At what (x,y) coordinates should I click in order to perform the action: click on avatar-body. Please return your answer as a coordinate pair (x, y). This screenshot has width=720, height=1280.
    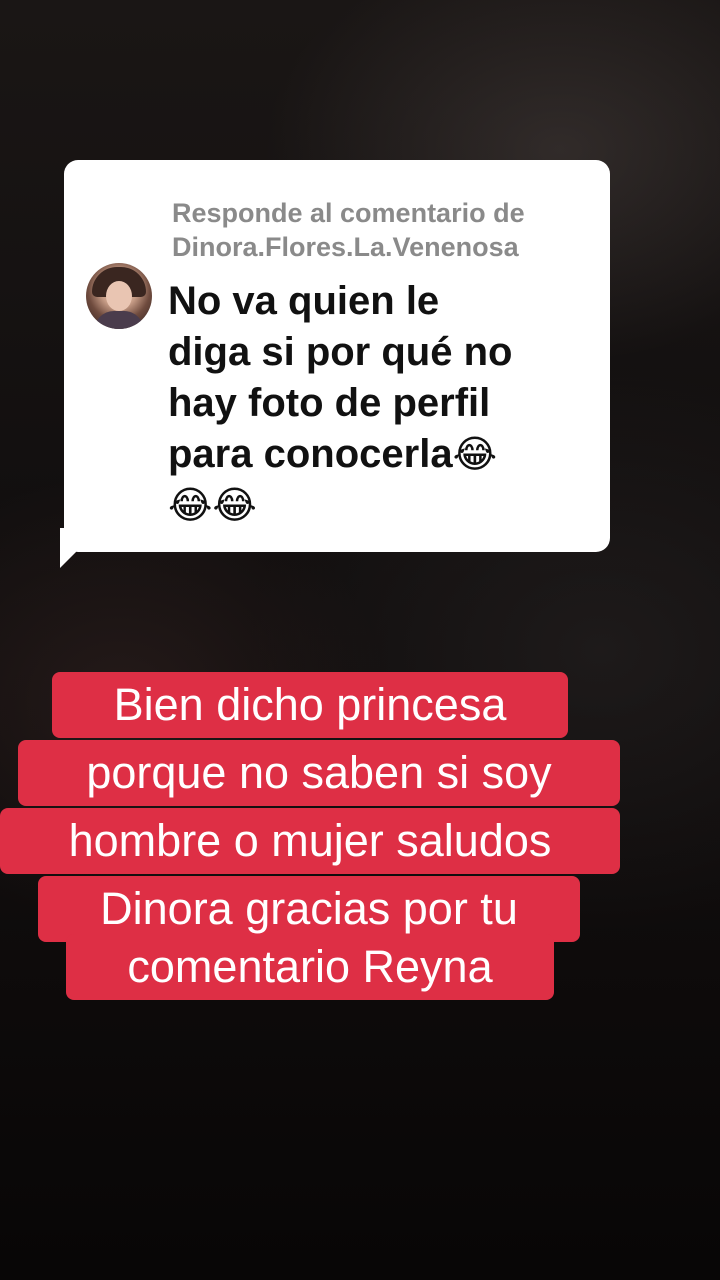
    Looking at the image, I should click on (119, 320).